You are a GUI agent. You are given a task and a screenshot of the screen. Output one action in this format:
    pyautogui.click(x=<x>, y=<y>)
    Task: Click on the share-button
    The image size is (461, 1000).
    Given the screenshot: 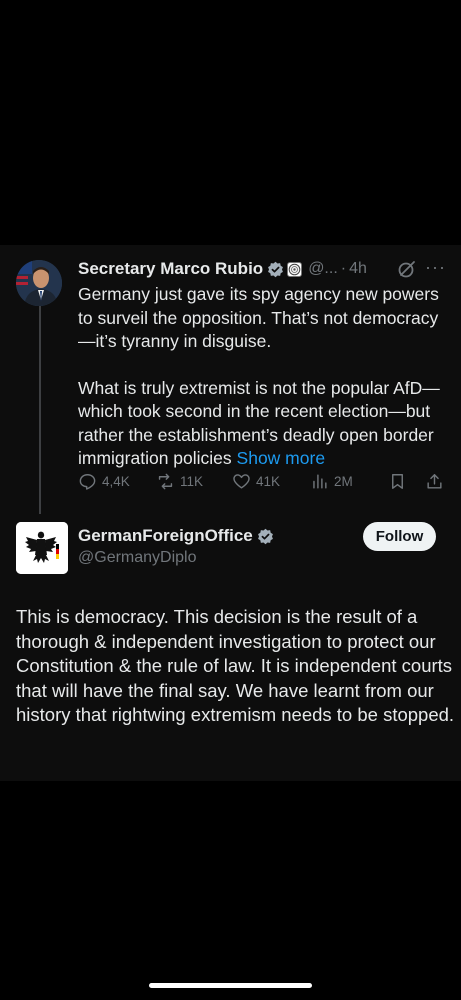 What is the action you would take?
    pyautogui.click(x=437, y=481)
    